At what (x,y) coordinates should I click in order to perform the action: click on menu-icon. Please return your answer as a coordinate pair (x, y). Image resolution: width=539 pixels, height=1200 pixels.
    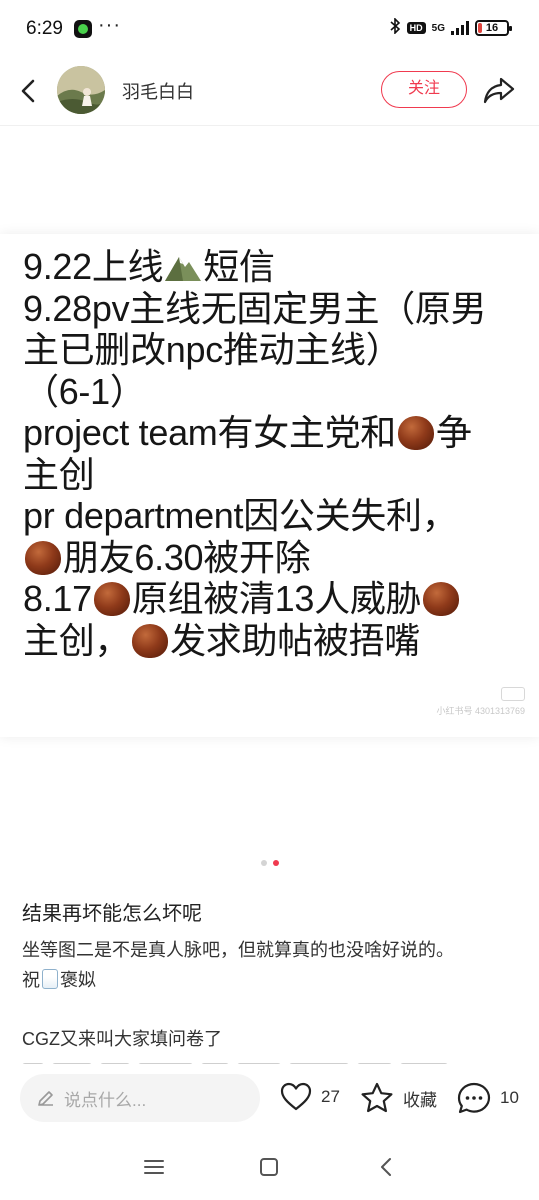
    Looking at the image, I should click on (154, 1167).